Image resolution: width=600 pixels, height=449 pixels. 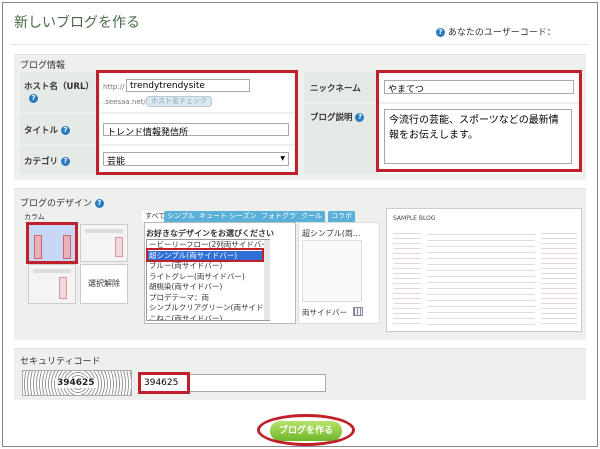 What do you see at coordinates (311, 216) in the screenshot?
I see `design-tab: クール` at bounding box center [311, 216].